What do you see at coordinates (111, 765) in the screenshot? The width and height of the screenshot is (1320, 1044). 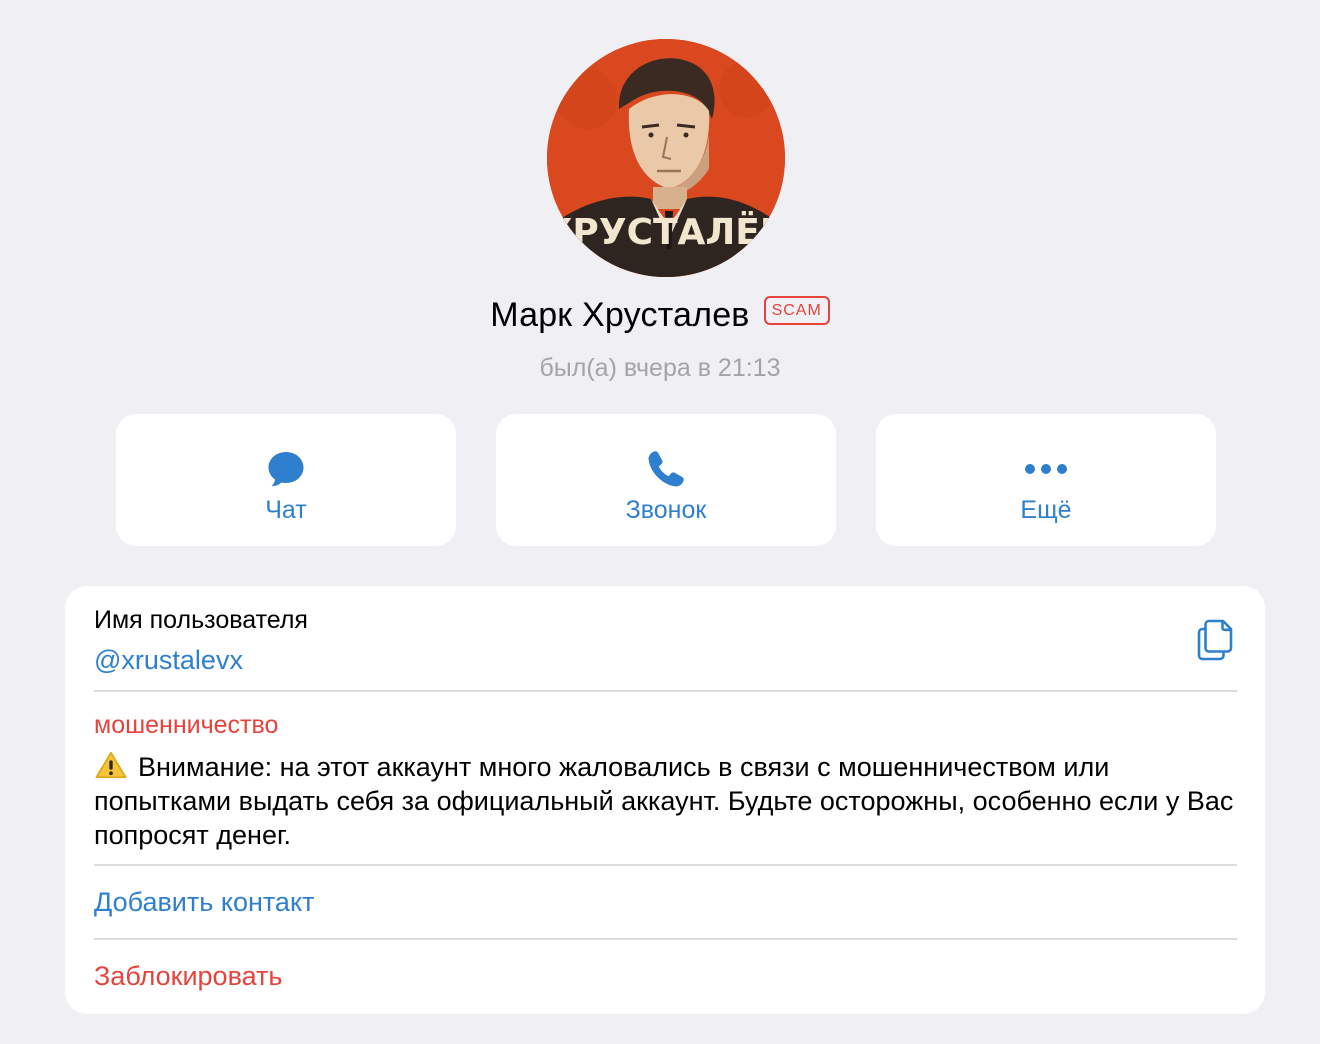 I see `warning-sign-icon` at bounding box center [111, 765].